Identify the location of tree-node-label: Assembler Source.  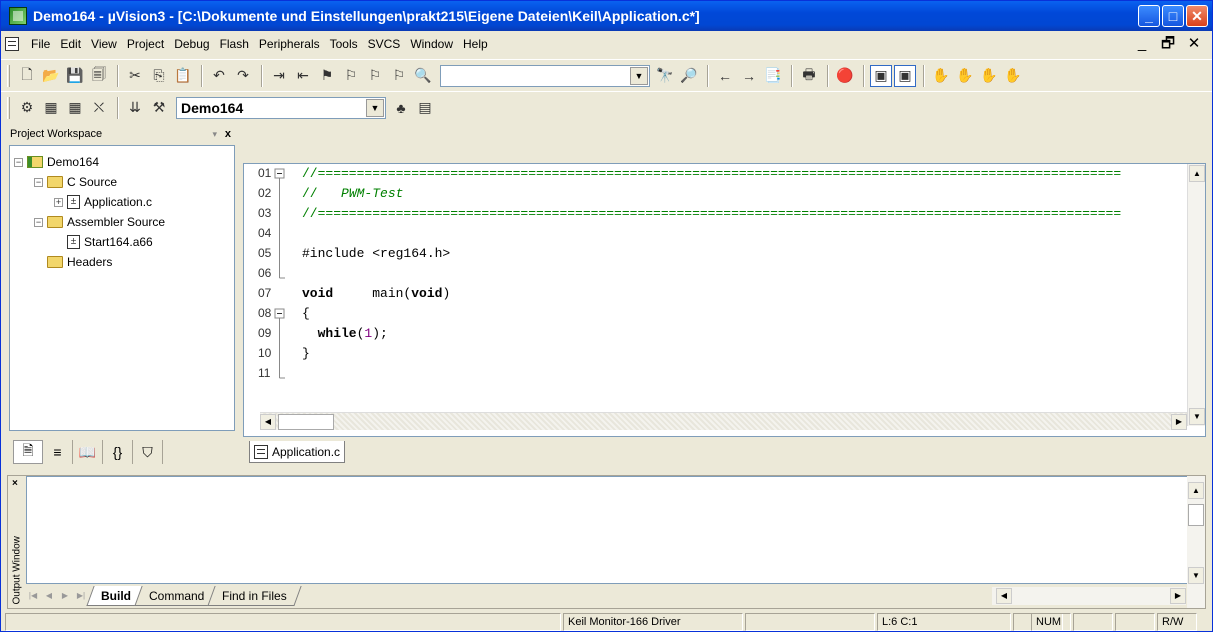
(116, 222).